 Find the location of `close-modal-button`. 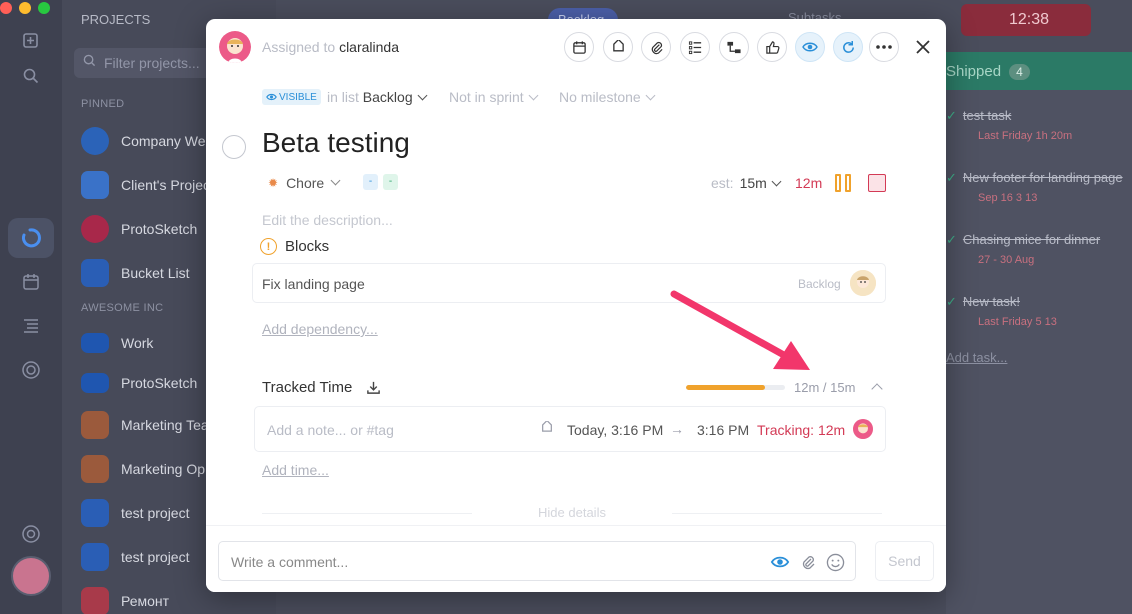

close-modal-button is located at coordinates (923, 47).